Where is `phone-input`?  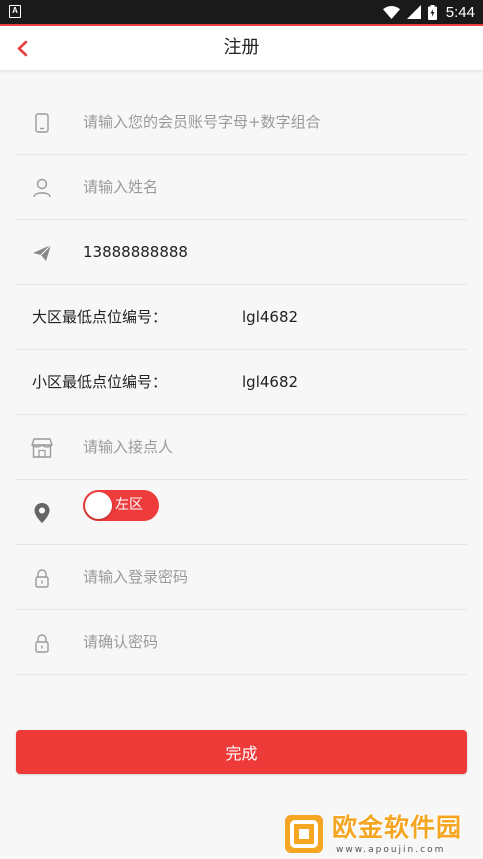
phone-input is located at coordinates (268, 252).